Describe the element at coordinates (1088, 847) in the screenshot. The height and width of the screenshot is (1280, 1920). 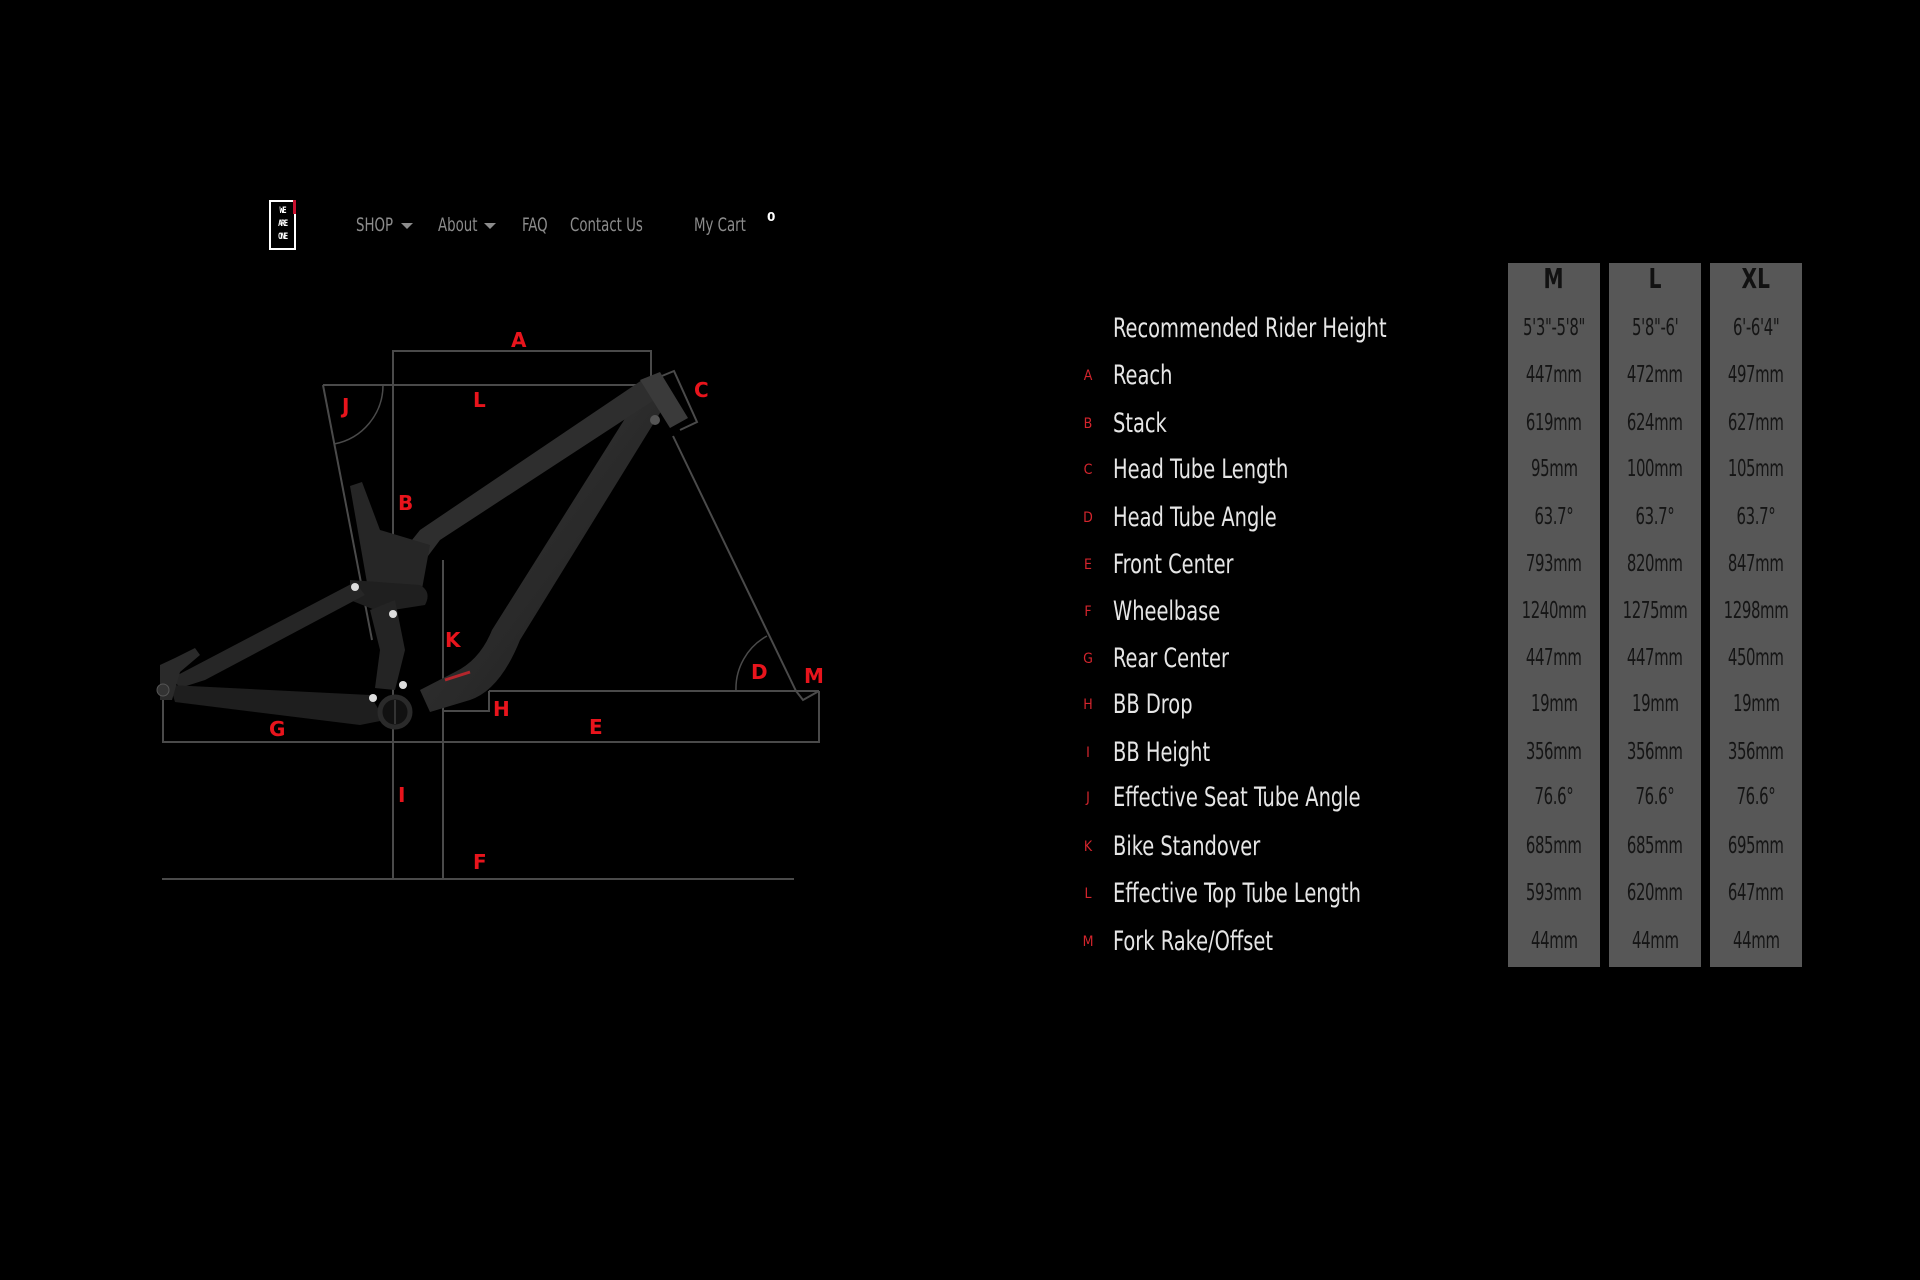
I see `row-letter-k: K` at that location.